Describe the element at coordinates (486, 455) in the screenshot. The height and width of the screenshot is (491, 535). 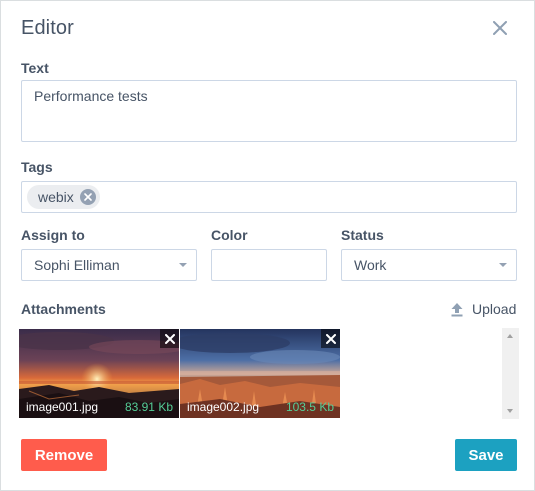
I see `save-button: Save` at that location.